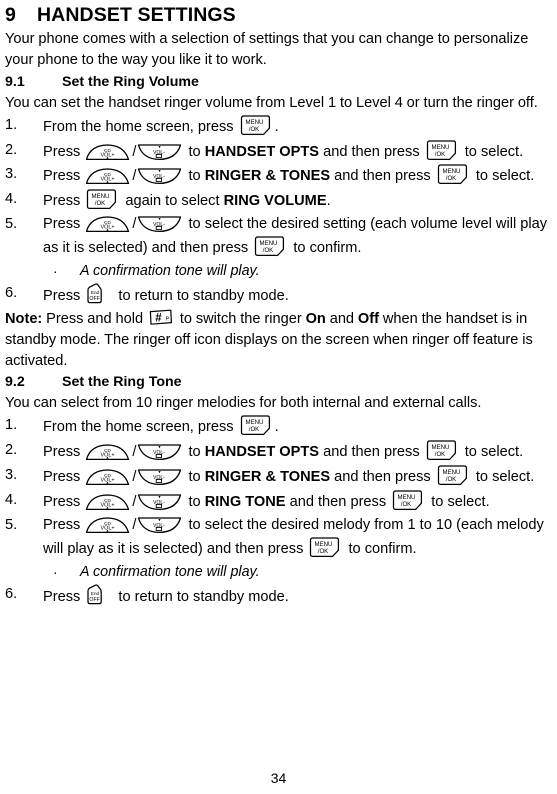 Image resolution: width=557 pixels, height=794 pixels. What do you see at coordinates (95, 600) in the screenshot?
I see `svg-text: OFF` at bounding box center [95, 600].